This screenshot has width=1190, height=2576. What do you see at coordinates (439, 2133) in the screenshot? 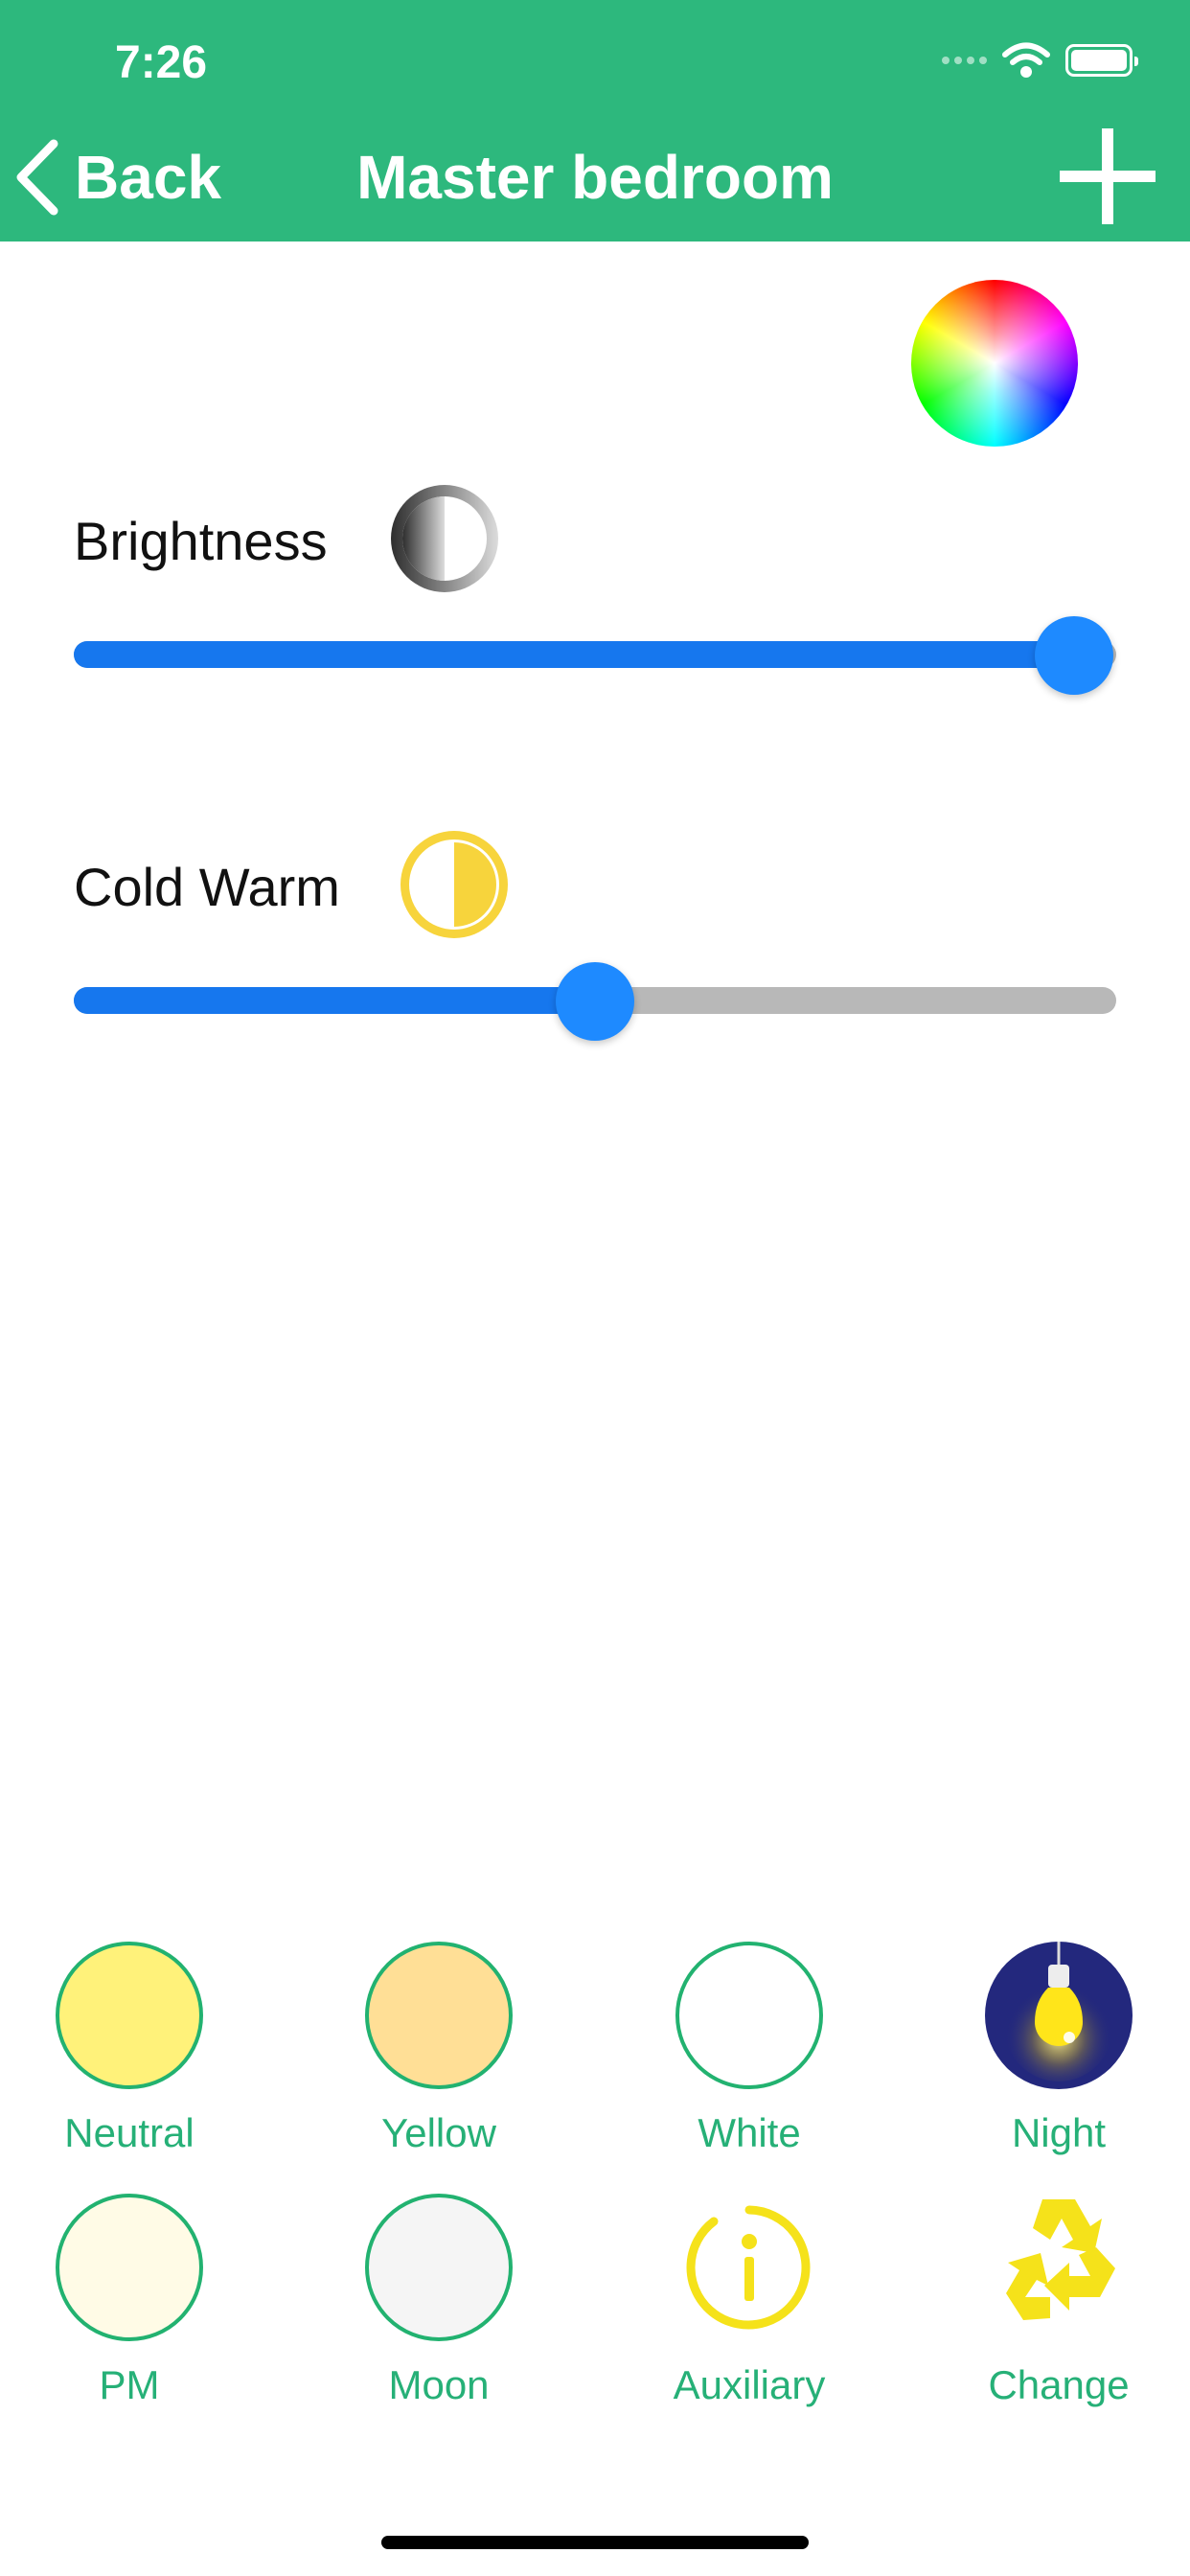
I see `preset-label: Yellow` at bounding box center [439, 2133].